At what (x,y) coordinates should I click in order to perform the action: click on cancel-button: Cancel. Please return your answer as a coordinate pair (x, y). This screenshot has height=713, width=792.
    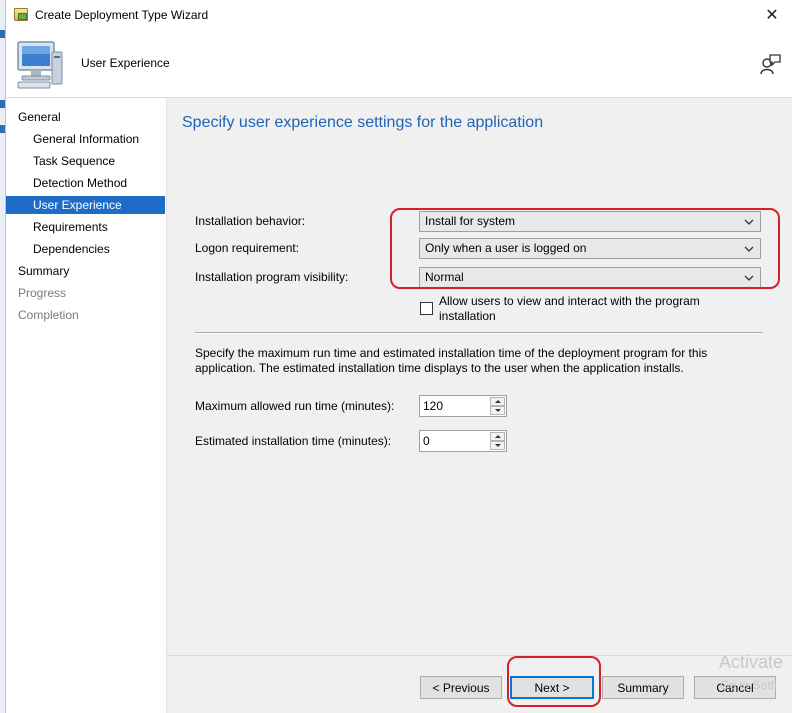
    Looking at the image, I should click on (735, 687).